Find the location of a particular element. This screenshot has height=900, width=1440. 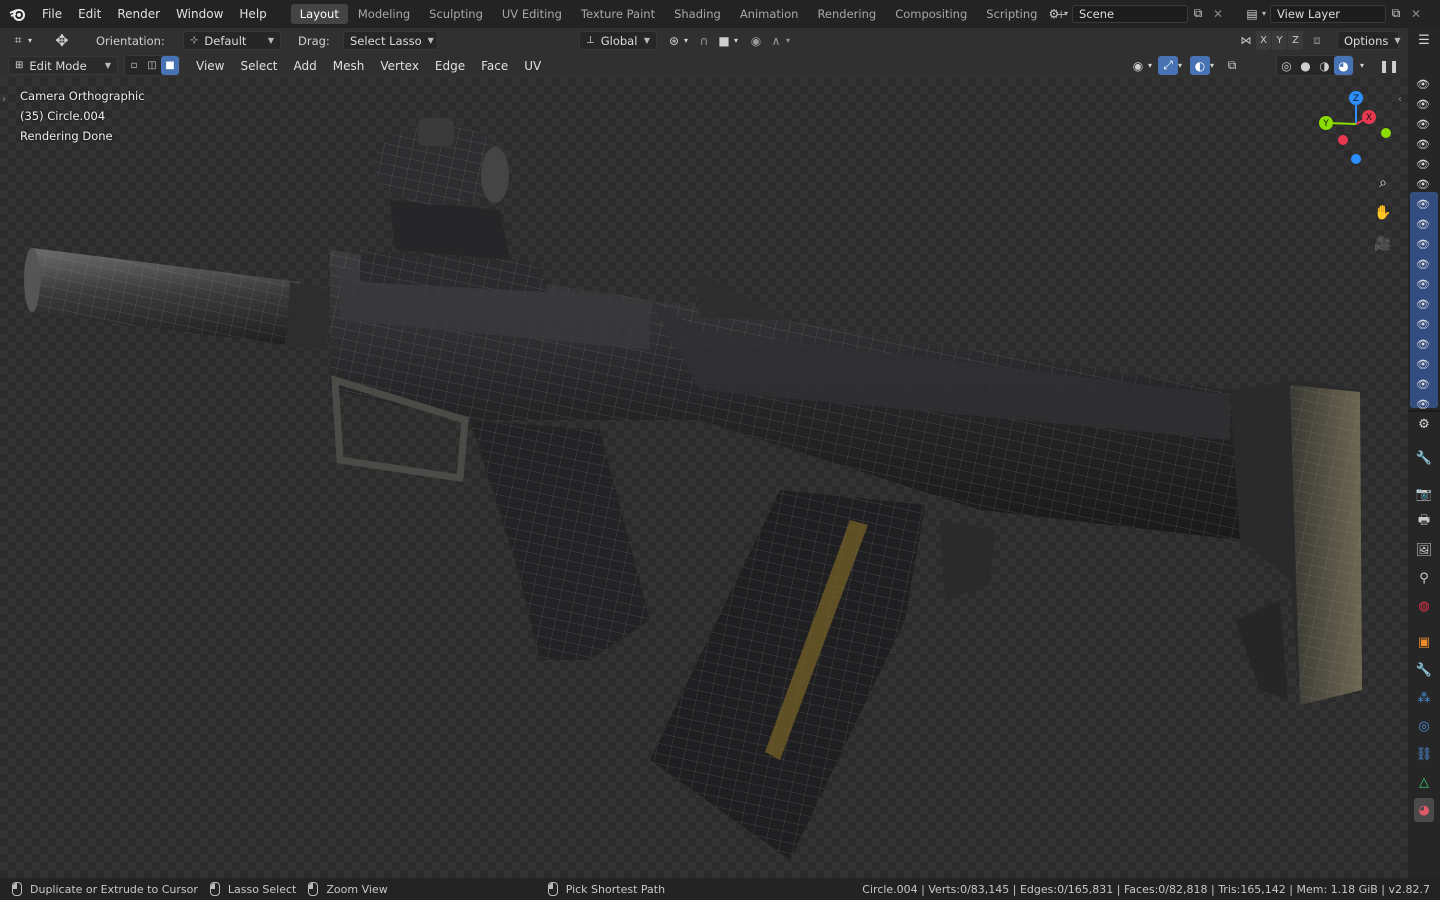

menu-add: Add is located at coordinates (305, 66).